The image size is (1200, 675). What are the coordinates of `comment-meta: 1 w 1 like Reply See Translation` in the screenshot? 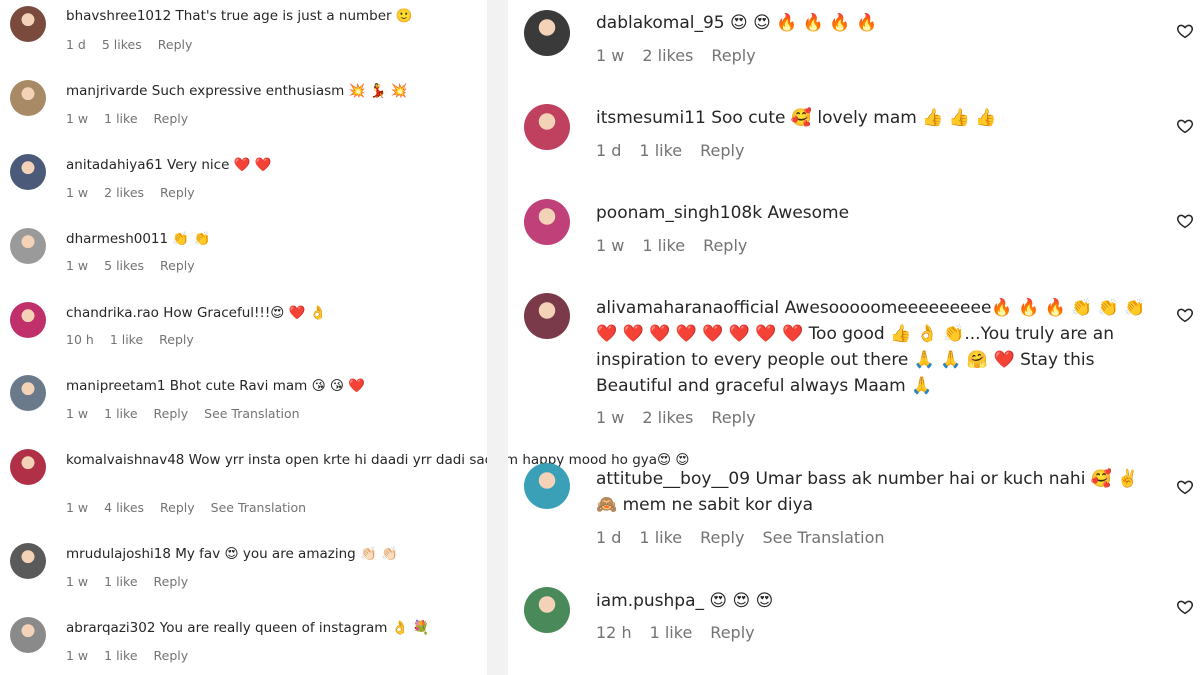 It's located at (191, 413).